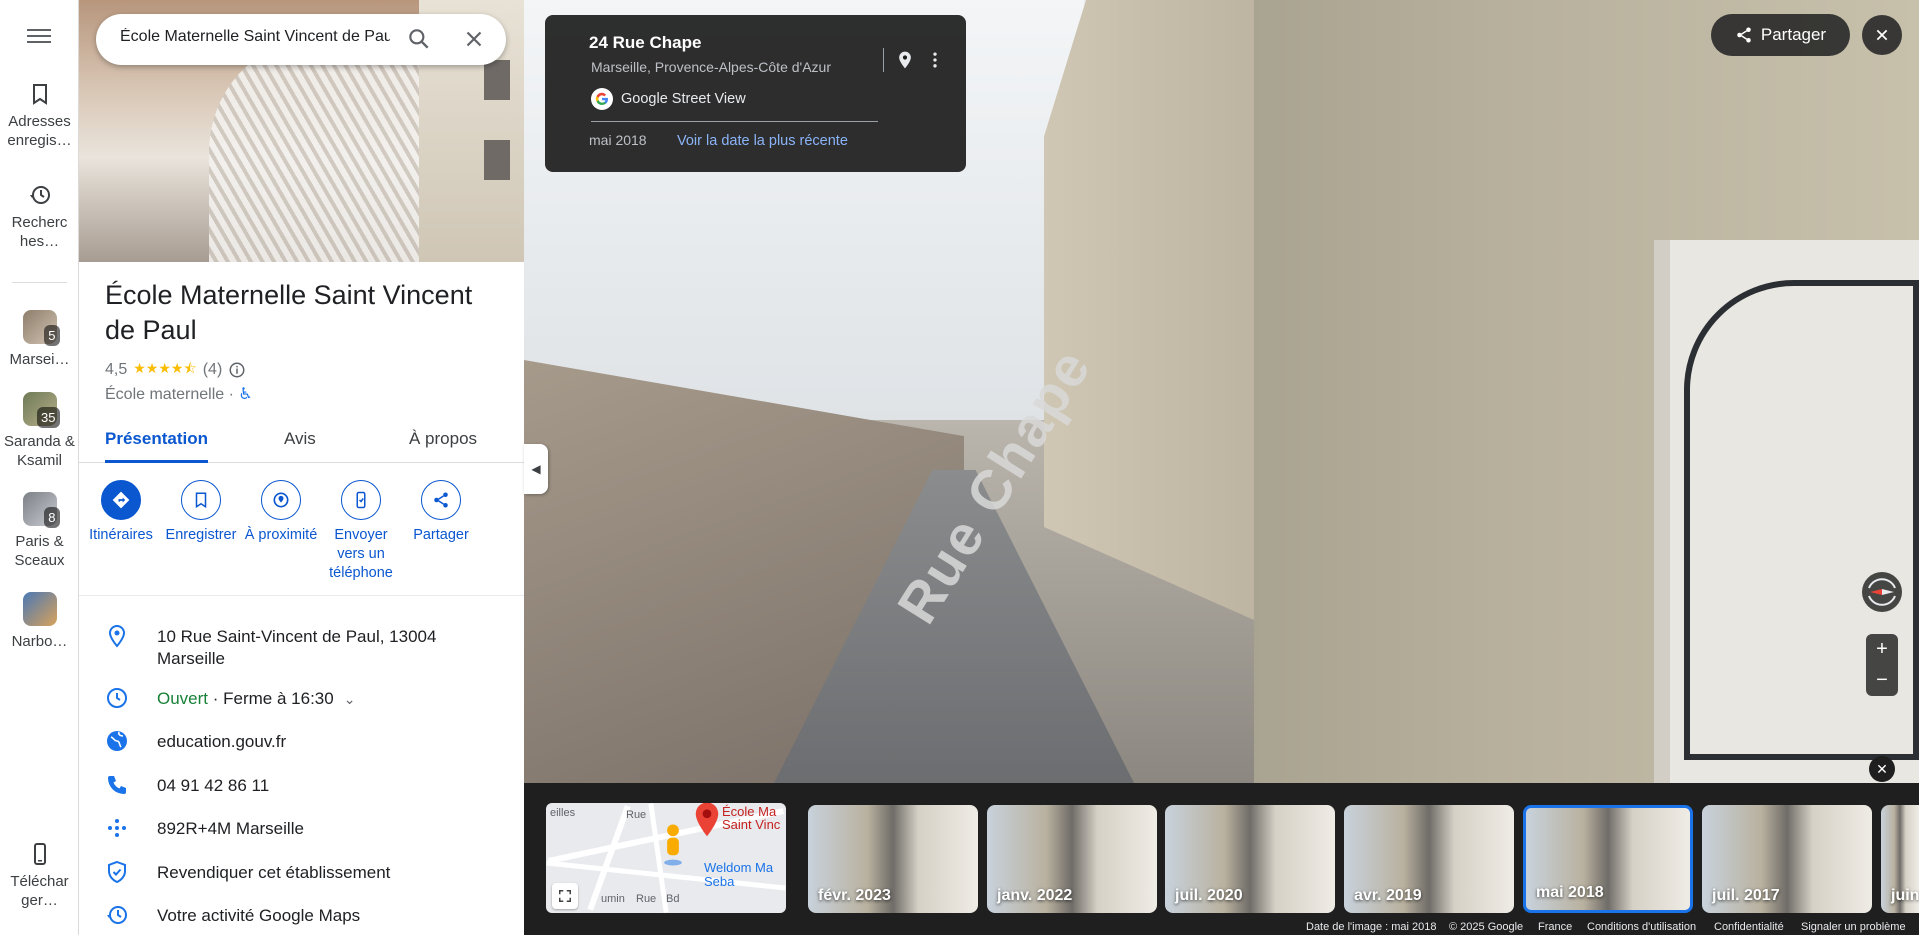 The height and width of the screenshot is (935, 1919). What do you see at coordinates (1787, 859) in the screenshot?
I see `timeline-thumb: juil. 2017` at bounding box center [1787, 859].